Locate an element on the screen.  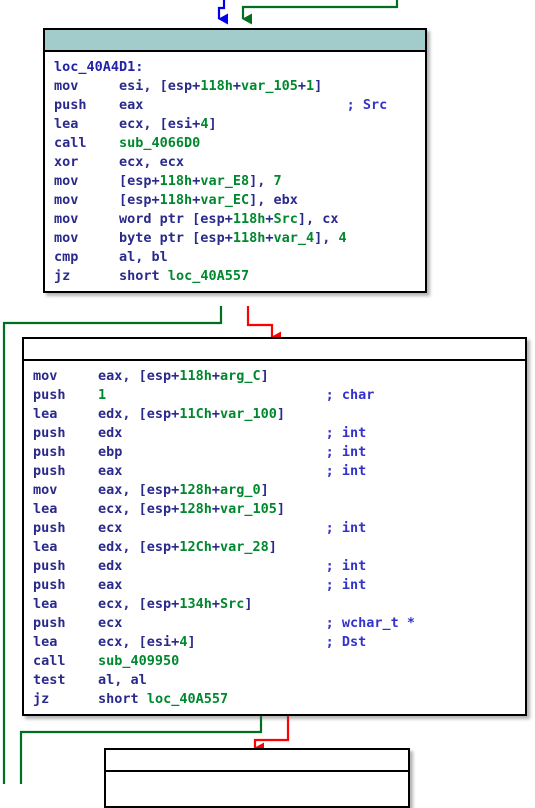
asm-line: lea ecx, [esi+4] ; Dst is located at coordinates (274, 642).